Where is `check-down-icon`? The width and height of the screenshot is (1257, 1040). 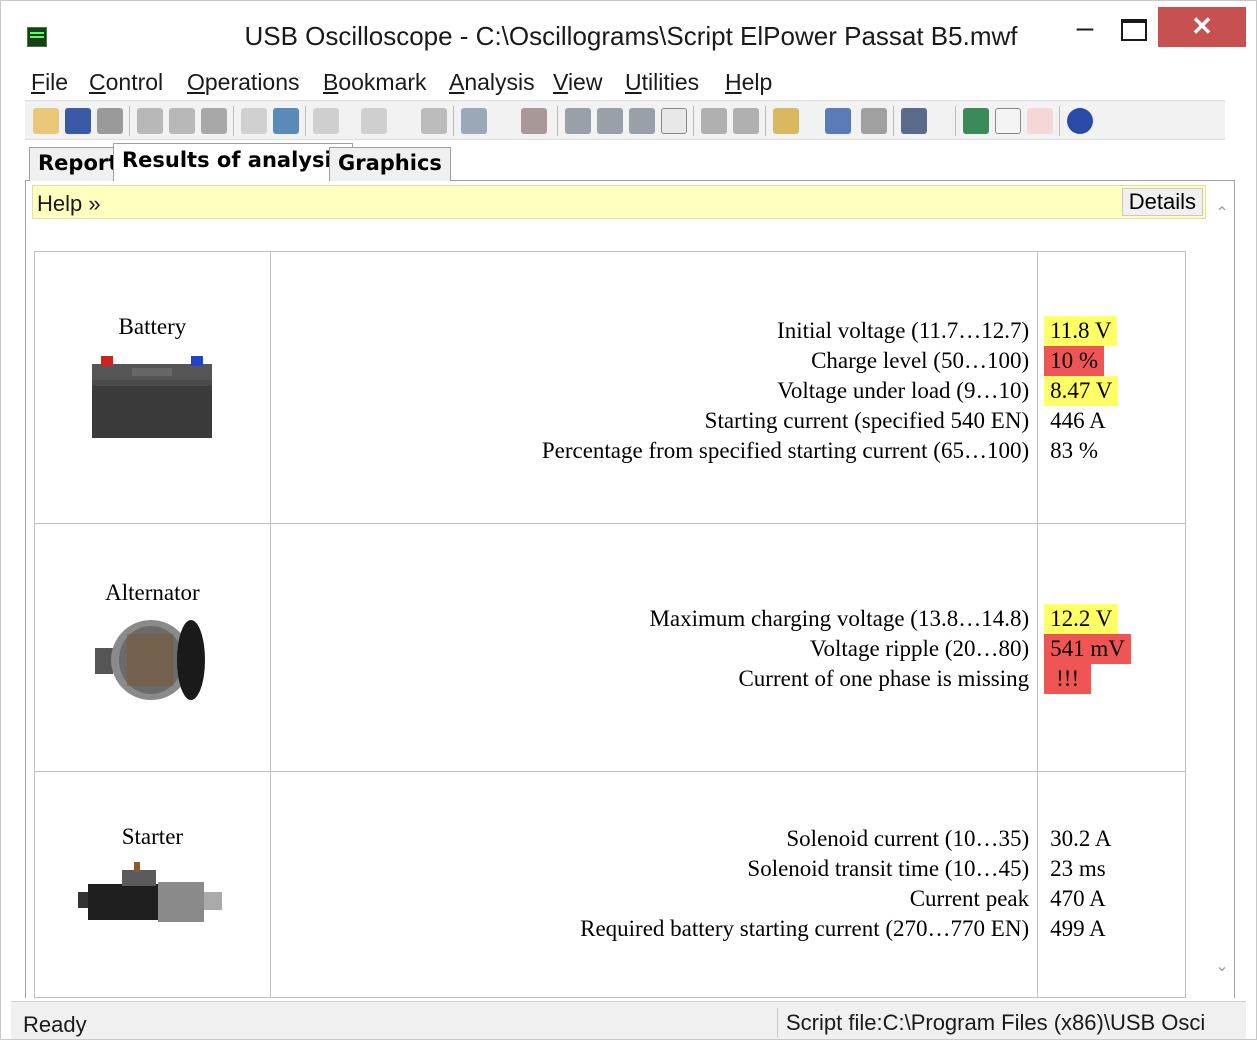
check-down-icon is located at coordinates (610, 121).